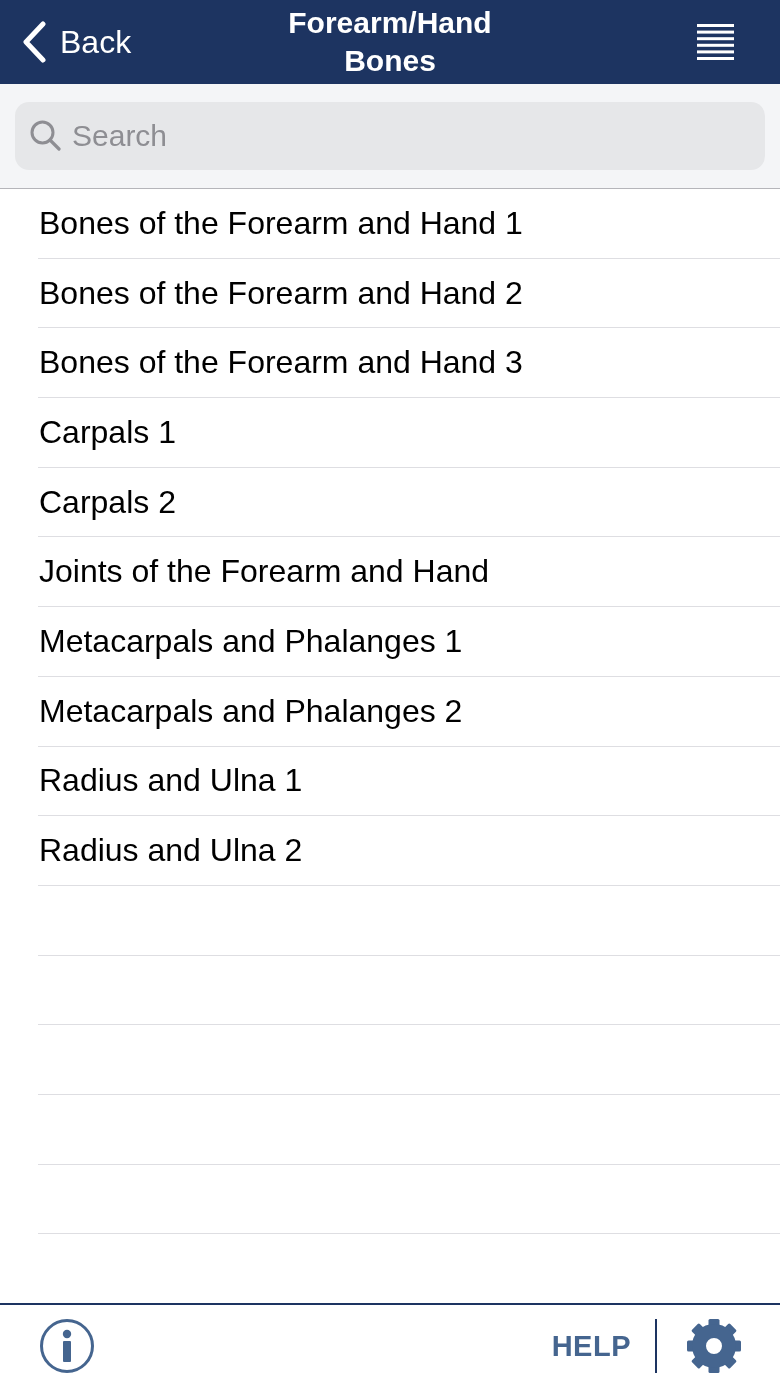 This screenshot has height=1387, width=780. What do you see at coordinates (409, 642) in the screenshot?
I see `list-item: Metacarpals and Phalanges 1` at bounding box center [409, 642].